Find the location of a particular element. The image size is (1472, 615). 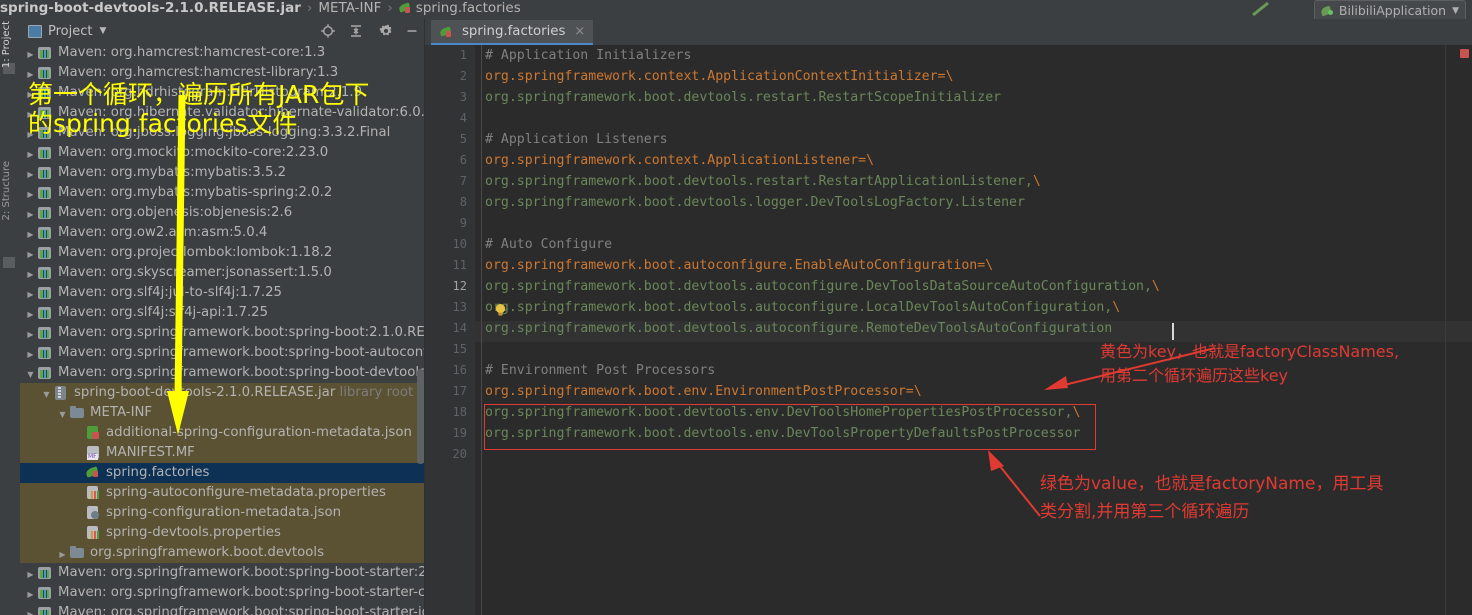

intention-bulb-icon is located at coordinates (500, 310).